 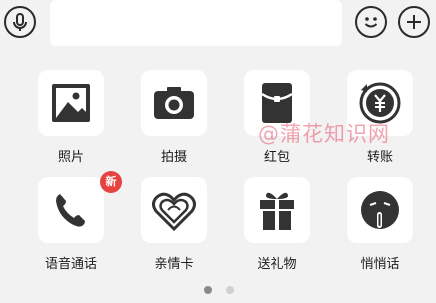 I want to click on phone-icon, so click(x=70, y=210).